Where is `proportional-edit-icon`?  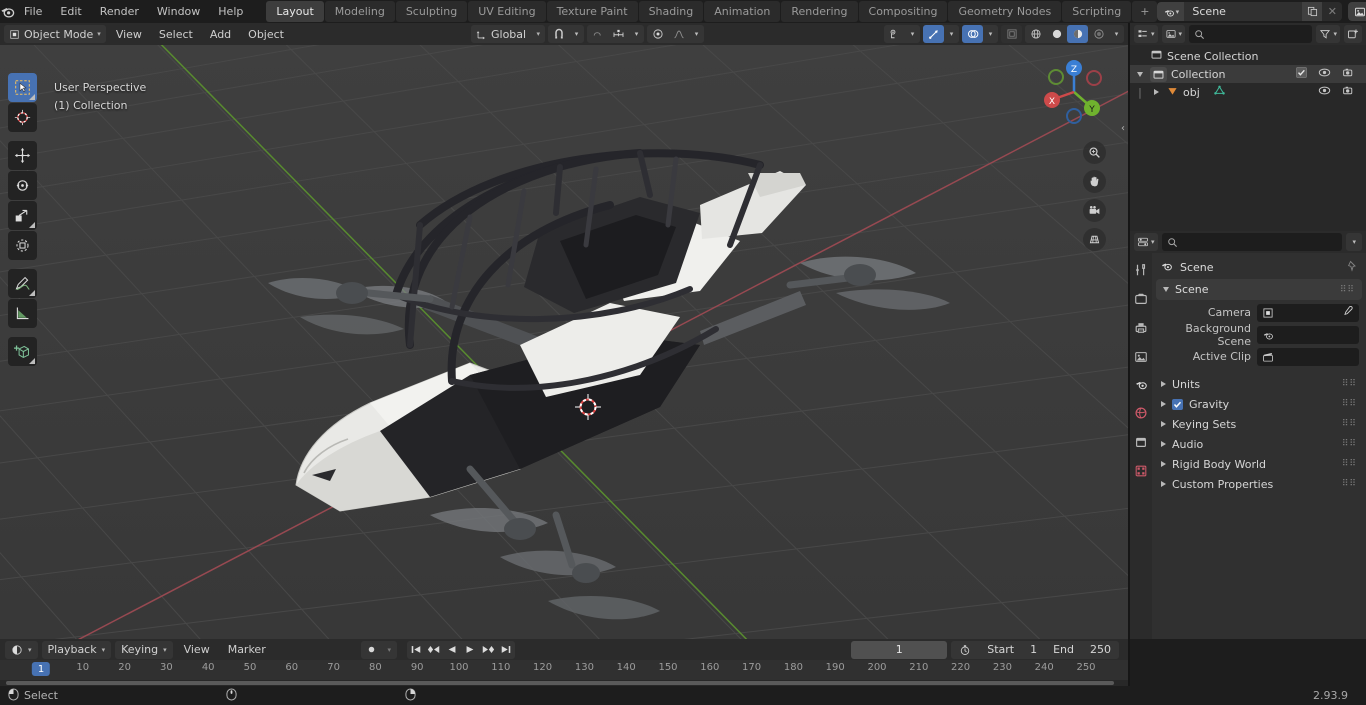
proportional-edit-icon is located at coordinates (657, 34).